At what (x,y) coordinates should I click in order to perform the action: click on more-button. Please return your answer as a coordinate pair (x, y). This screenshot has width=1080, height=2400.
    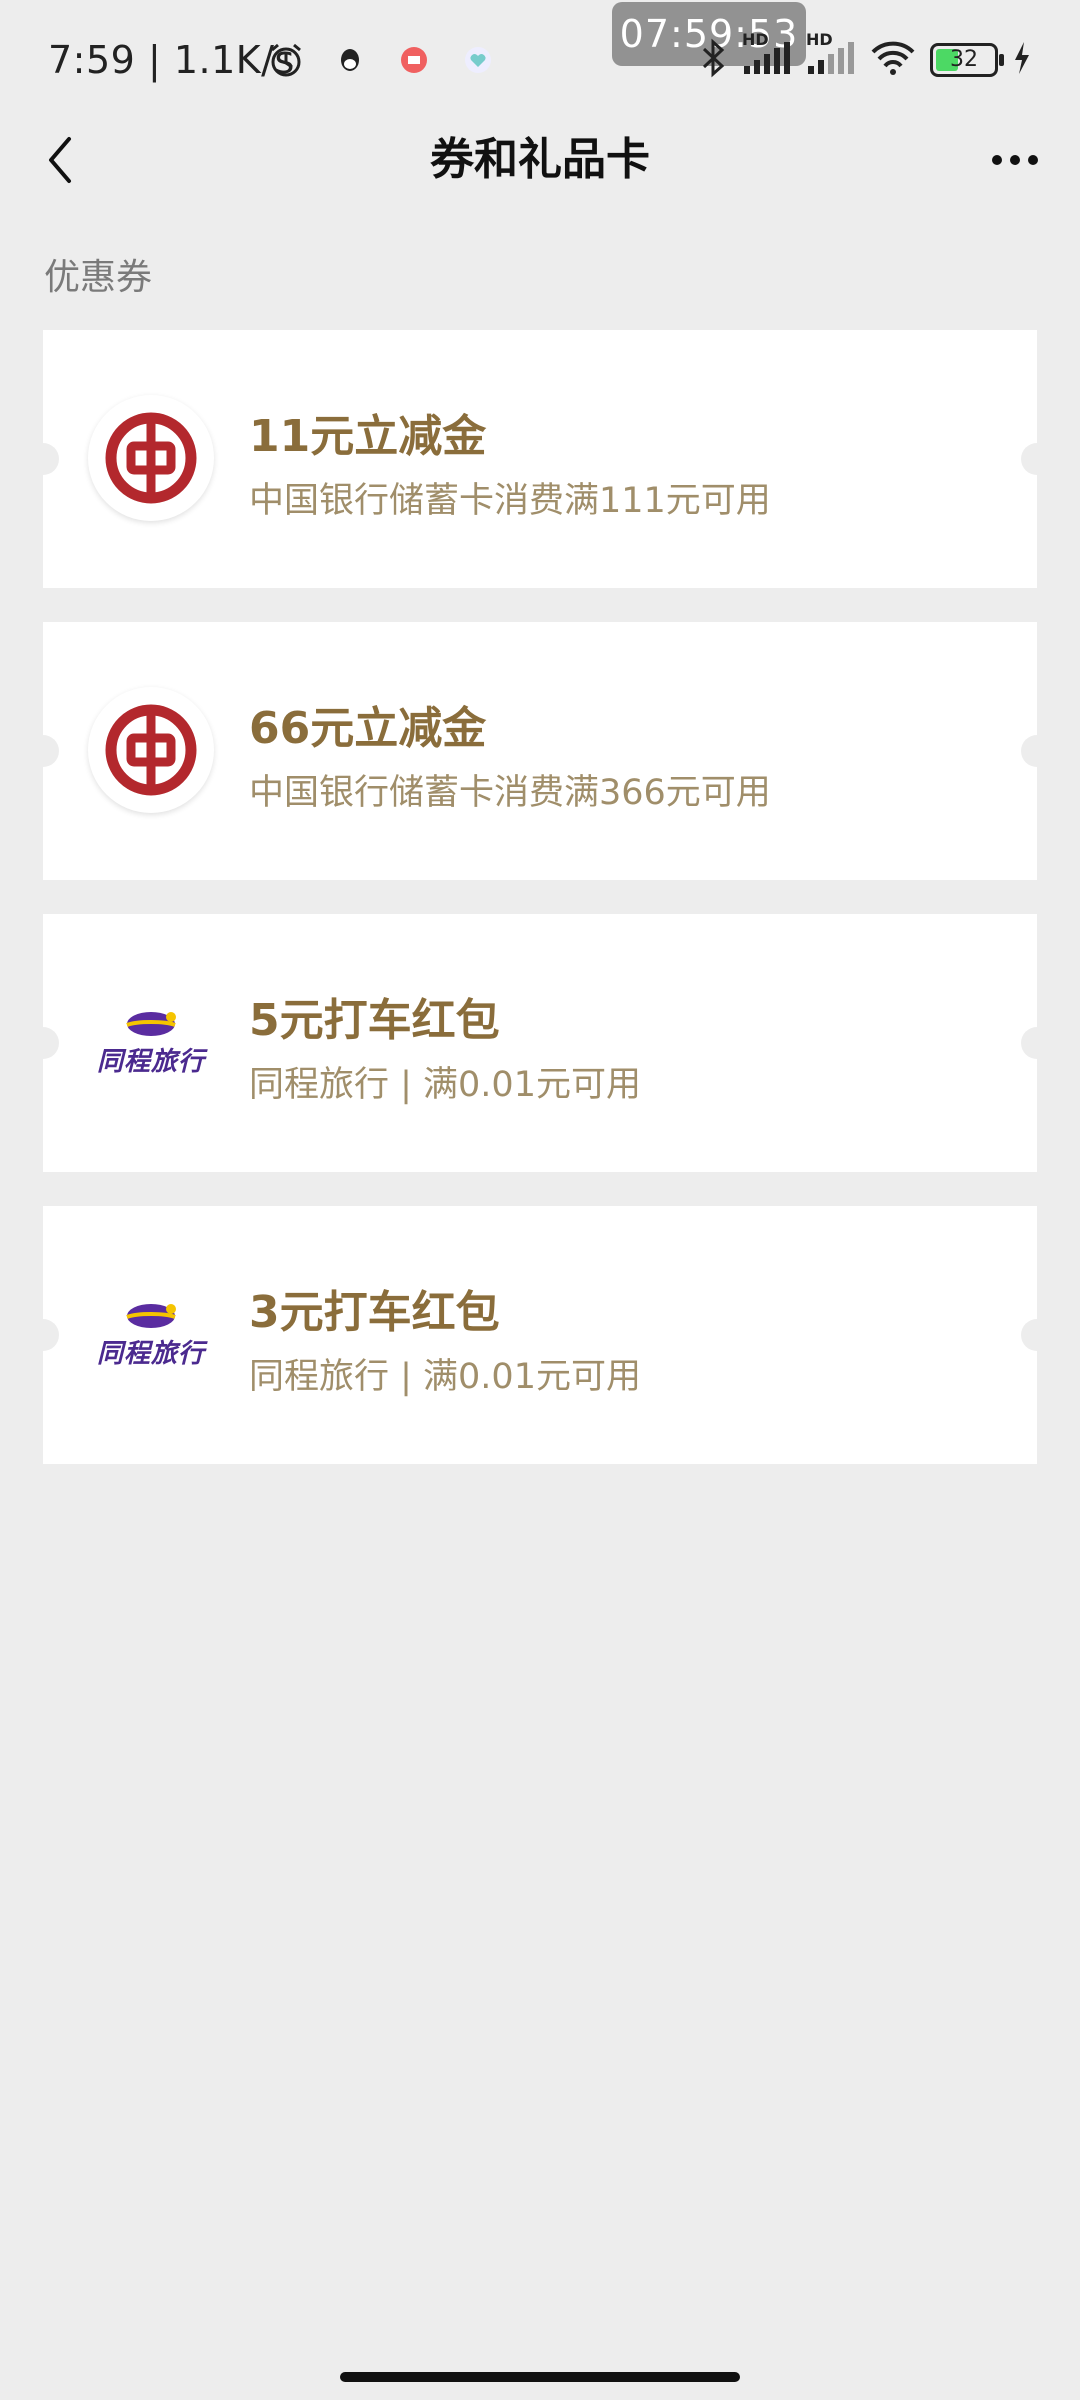
    Looking at the image, I should click on (1015, 160).